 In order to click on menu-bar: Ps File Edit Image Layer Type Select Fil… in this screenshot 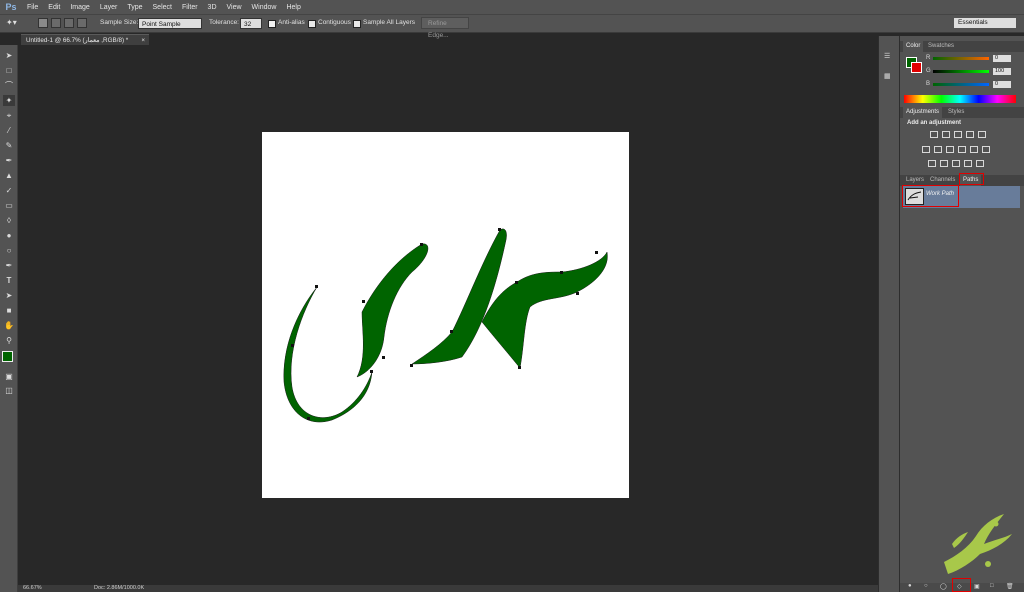, I will do `click(512, 7)`.